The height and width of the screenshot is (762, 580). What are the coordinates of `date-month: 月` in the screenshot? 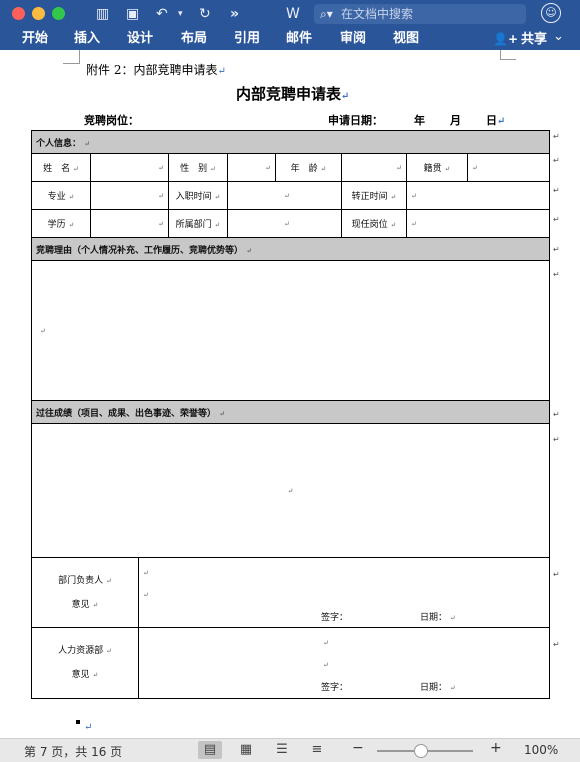 It's located at (455, 120).